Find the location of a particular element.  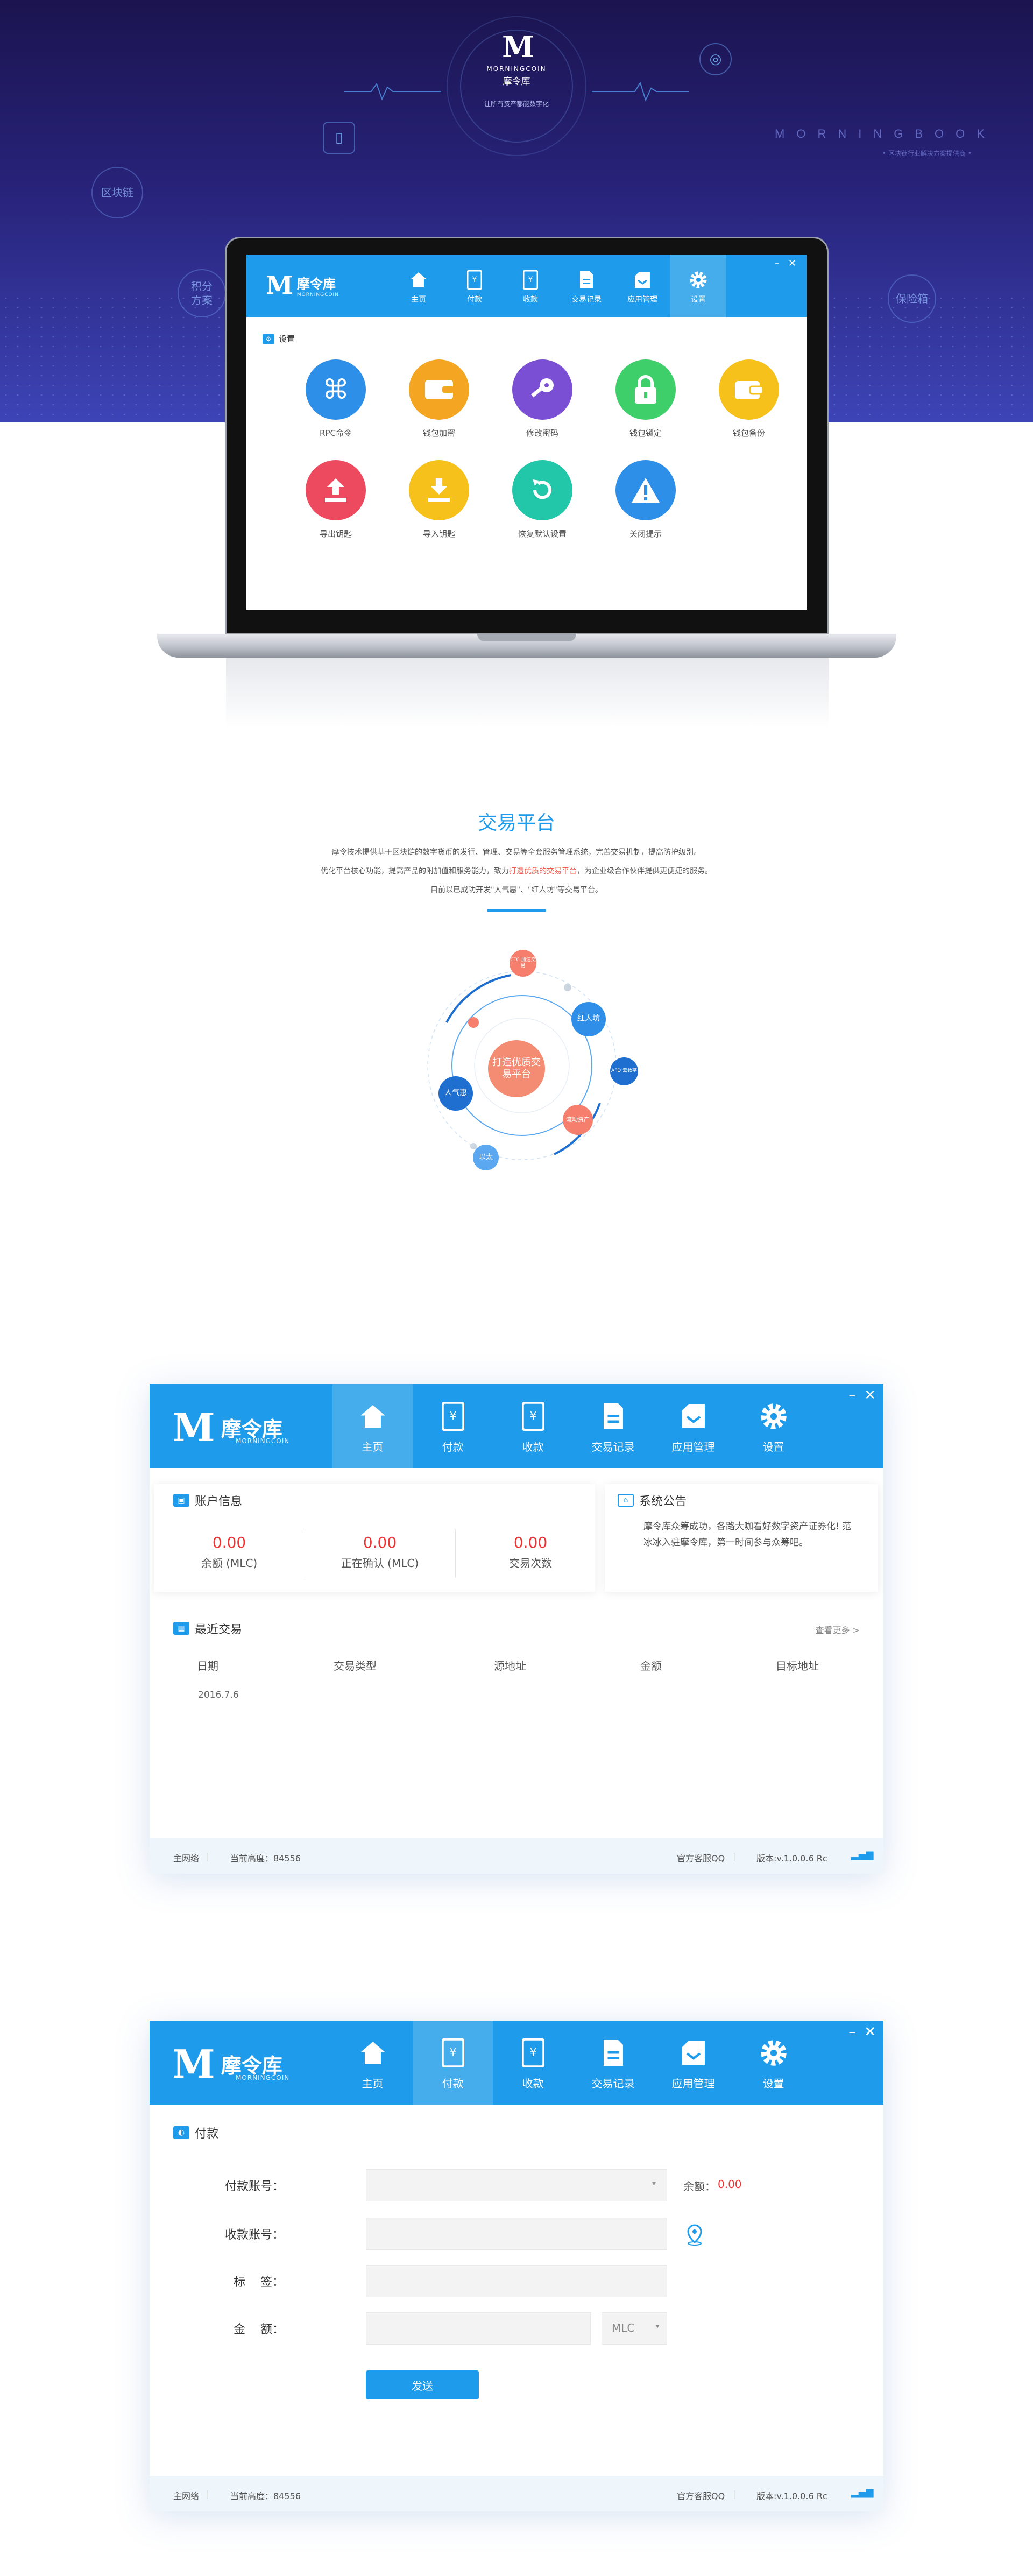

unit-select: MLC ▾ is located at coordinates (634, 2328).